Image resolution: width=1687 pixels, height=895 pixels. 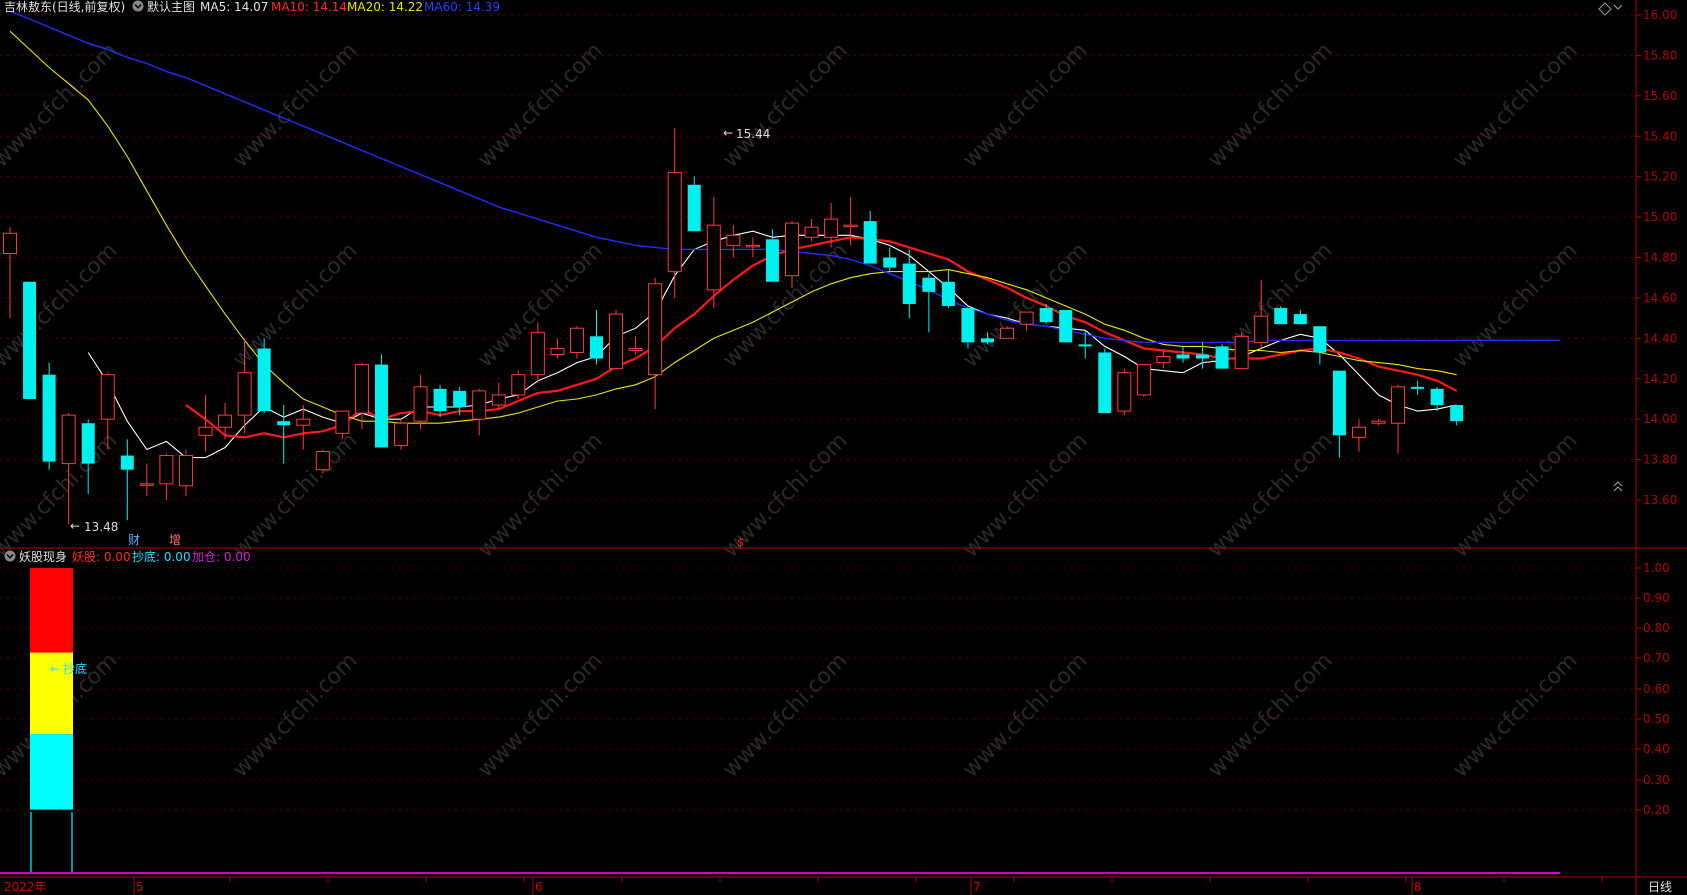 What do you see at coordinates (1605, 9) in the screenshot?
I see `diamond-icon` at bounding box center [1605, 9].